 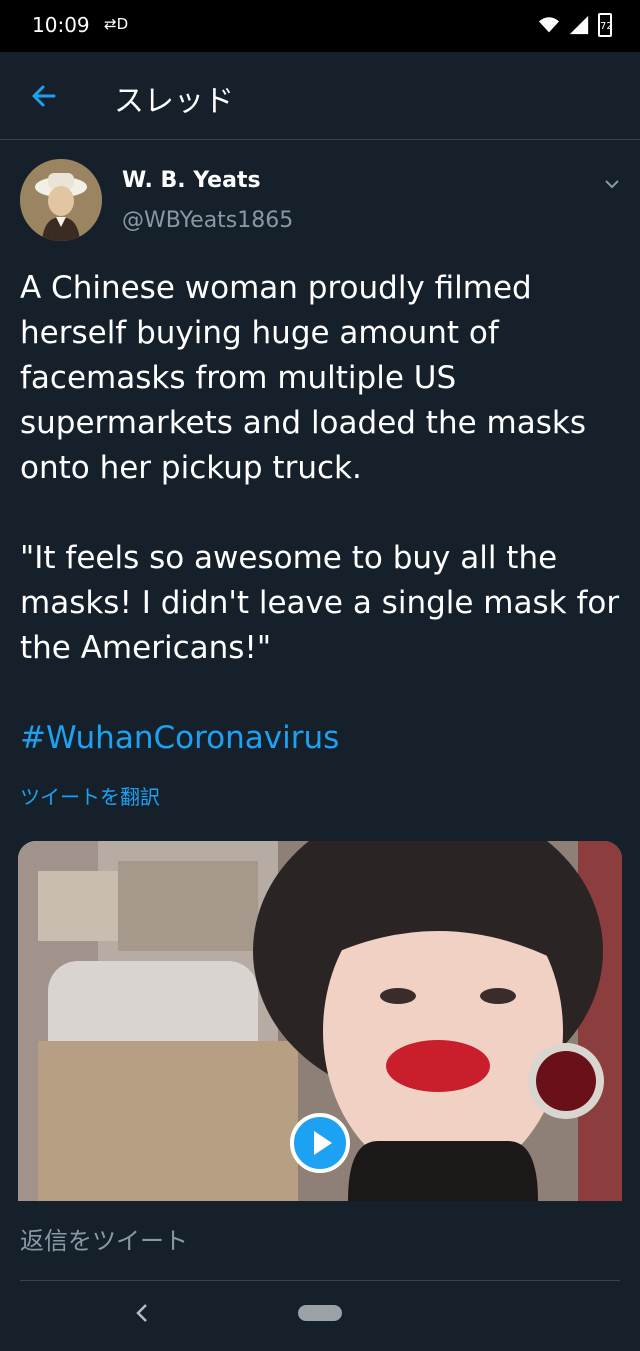 What do you see at coordinates (579, 25) in the screenshot?
I see `signal-icon` at bounding box center [579, 25].